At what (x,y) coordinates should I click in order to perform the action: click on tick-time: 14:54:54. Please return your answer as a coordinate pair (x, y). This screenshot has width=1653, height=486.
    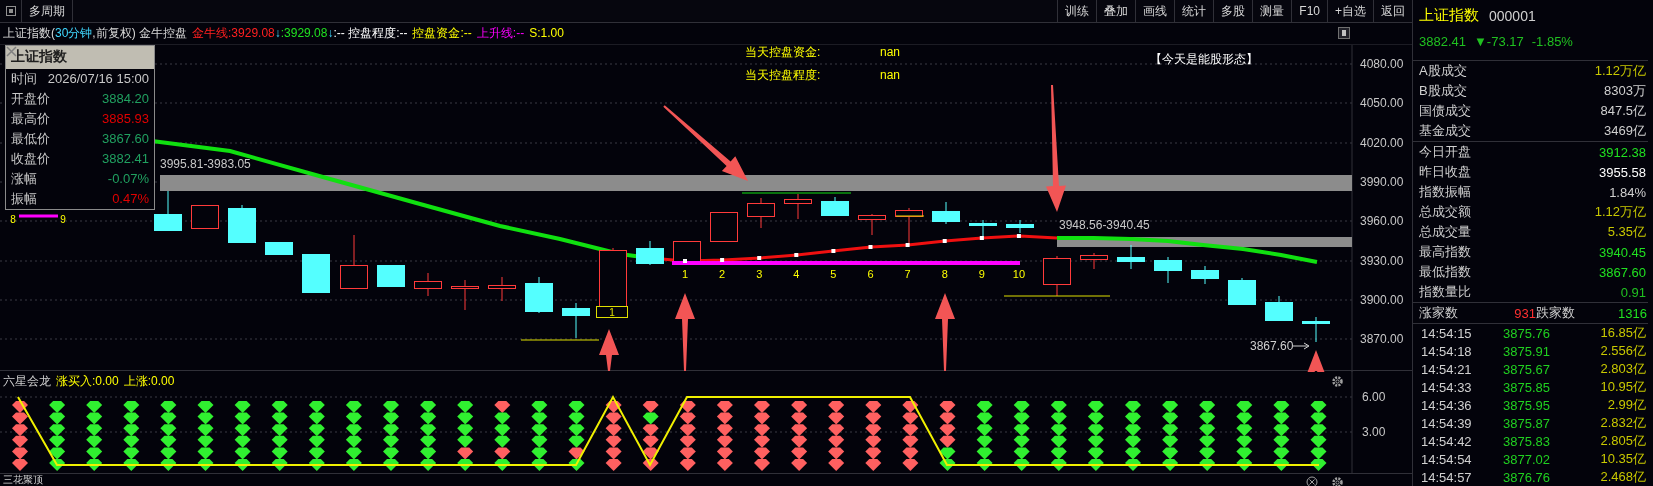
    Looking at the image, I should click on (1447, 459).